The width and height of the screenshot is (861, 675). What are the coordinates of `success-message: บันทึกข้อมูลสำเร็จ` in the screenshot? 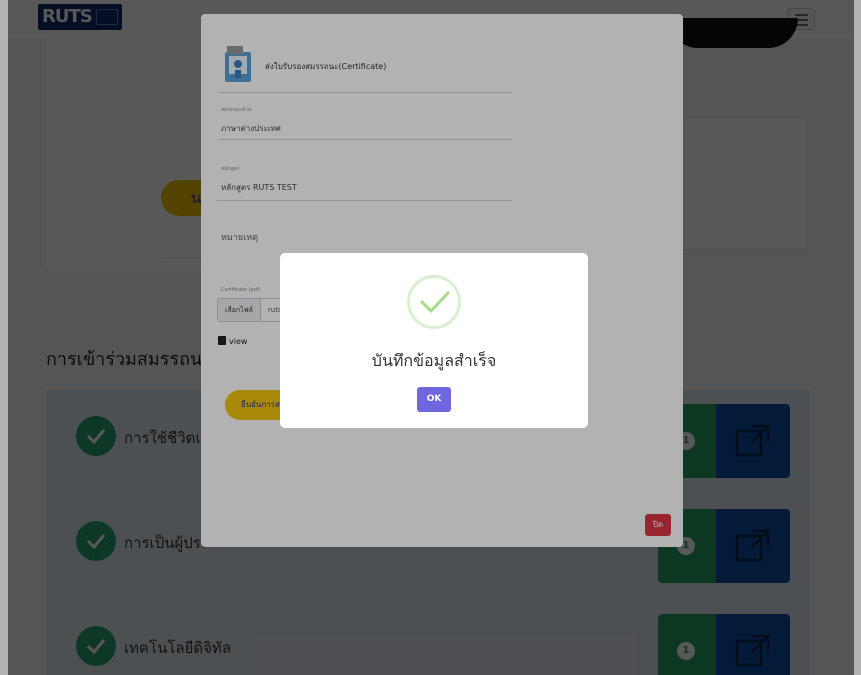 It's located at (434, 360).